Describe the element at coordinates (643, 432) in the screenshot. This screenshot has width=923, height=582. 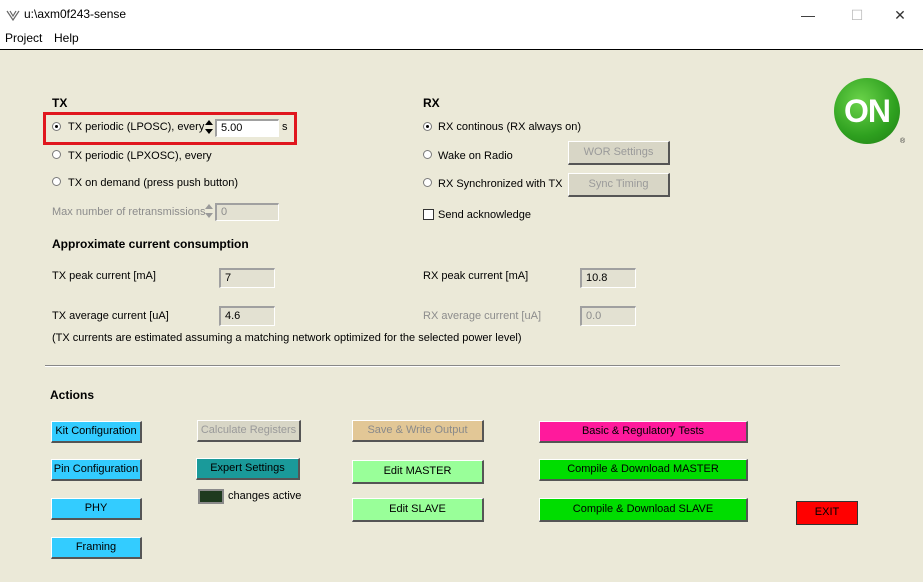
I see `basic-regulatory-tests-button: Basic & Regulatory Tests` at that location.